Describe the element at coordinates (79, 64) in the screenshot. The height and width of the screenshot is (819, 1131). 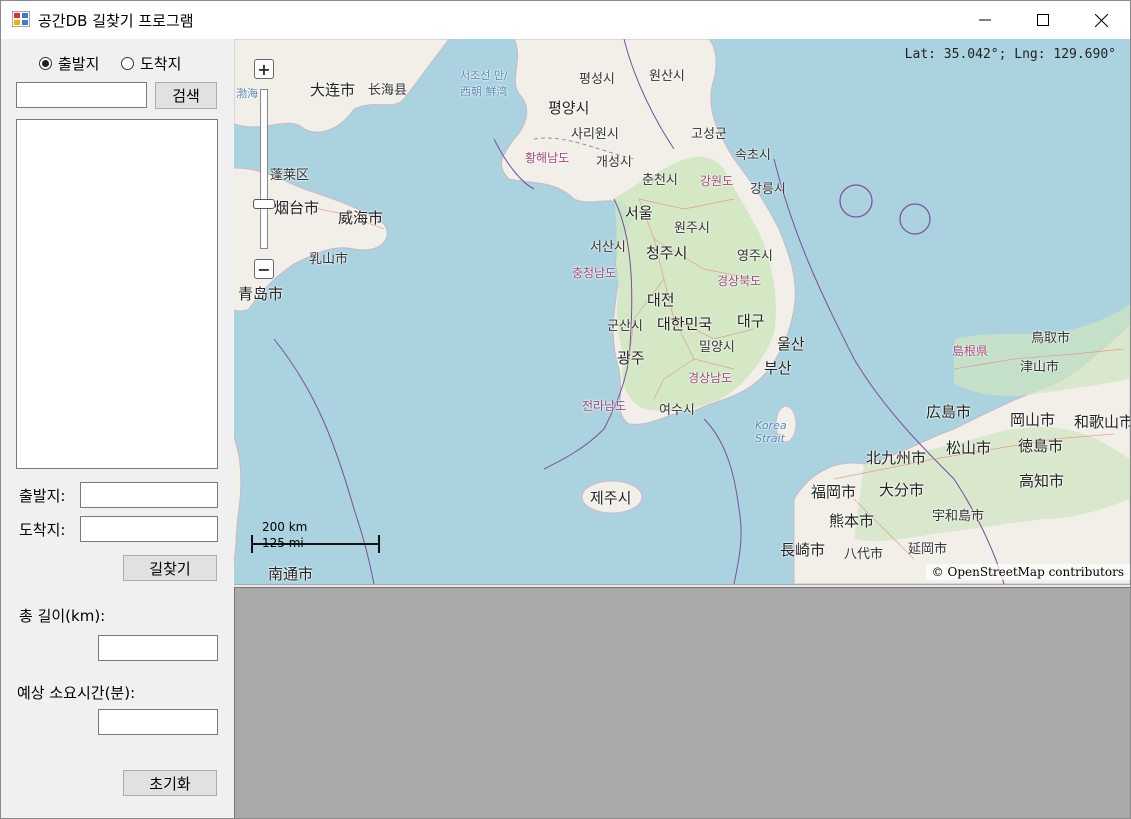
I see `radio-start-label: 출발지` at that location.